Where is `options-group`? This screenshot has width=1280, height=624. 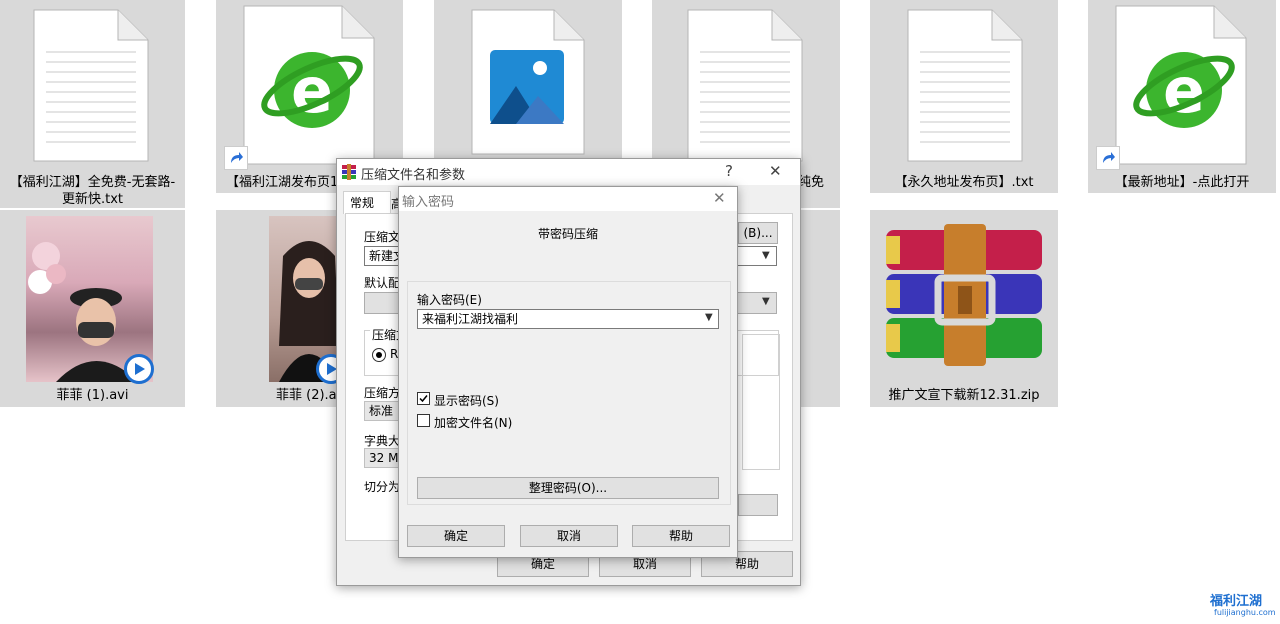
options-group is located at coordinates (761, 402).